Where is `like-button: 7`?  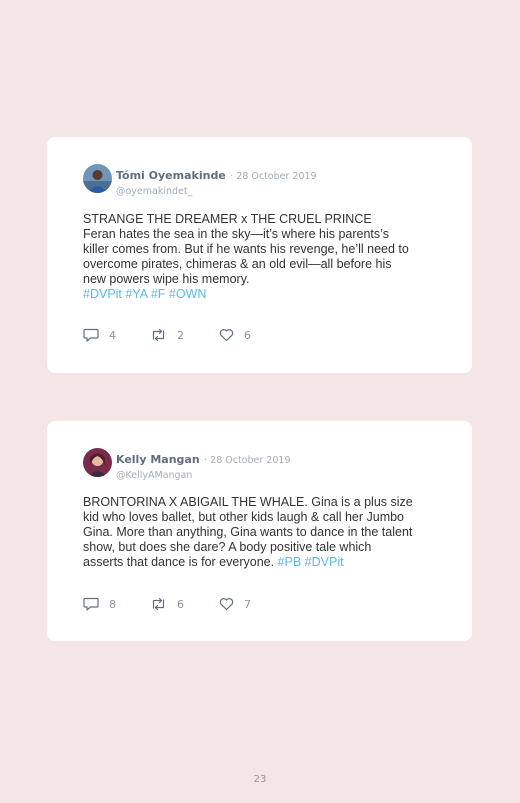
like-button: 7 is located at coordinates (235, 604).